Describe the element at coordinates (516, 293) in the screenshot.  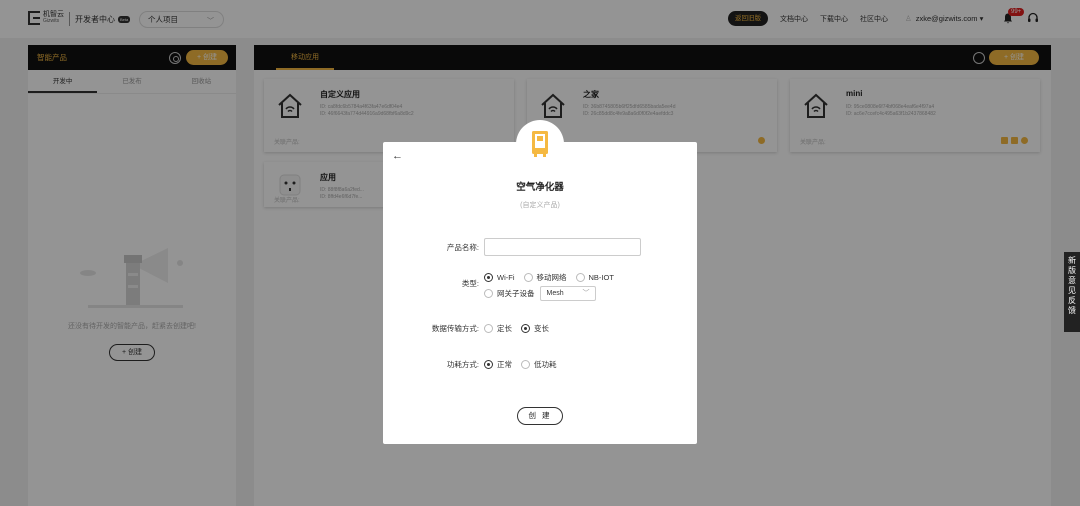
I see `type-option-label: 网关子设备` at that location.